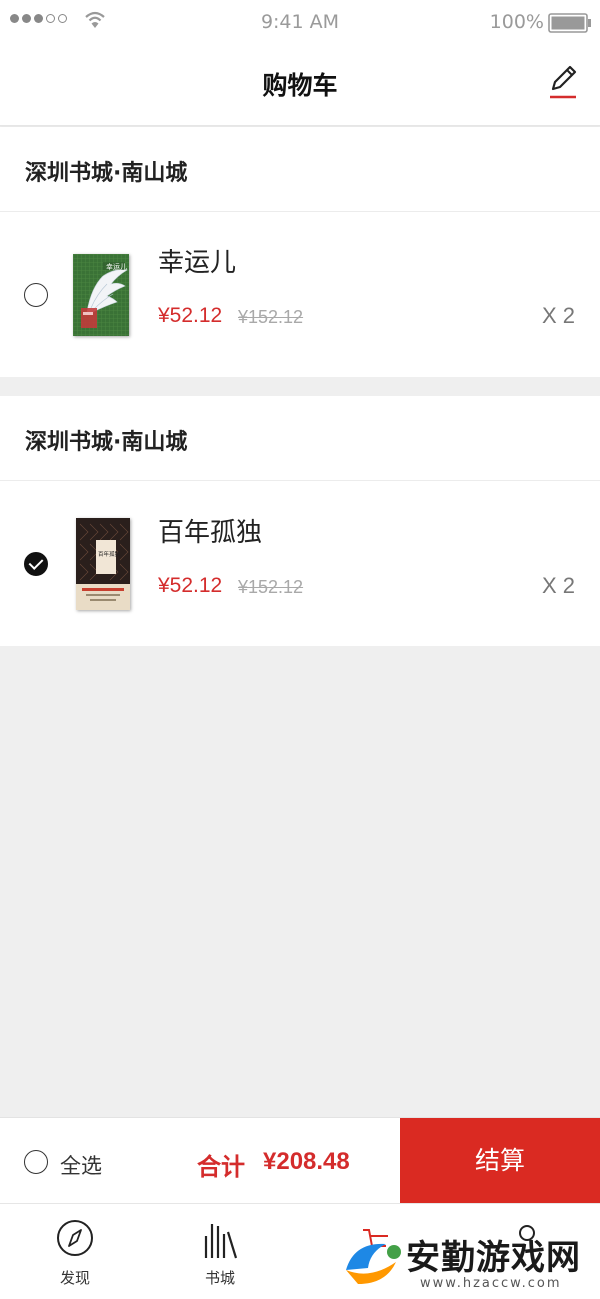 Image resolution: width=600 pixels, height=1299 pixels. Describe the element at coordinates (300, 563) in the screenshot. I see `cart-item: 百年孤独 百年孤独 ¥52.12 ¥152.12 X 2` at that location.